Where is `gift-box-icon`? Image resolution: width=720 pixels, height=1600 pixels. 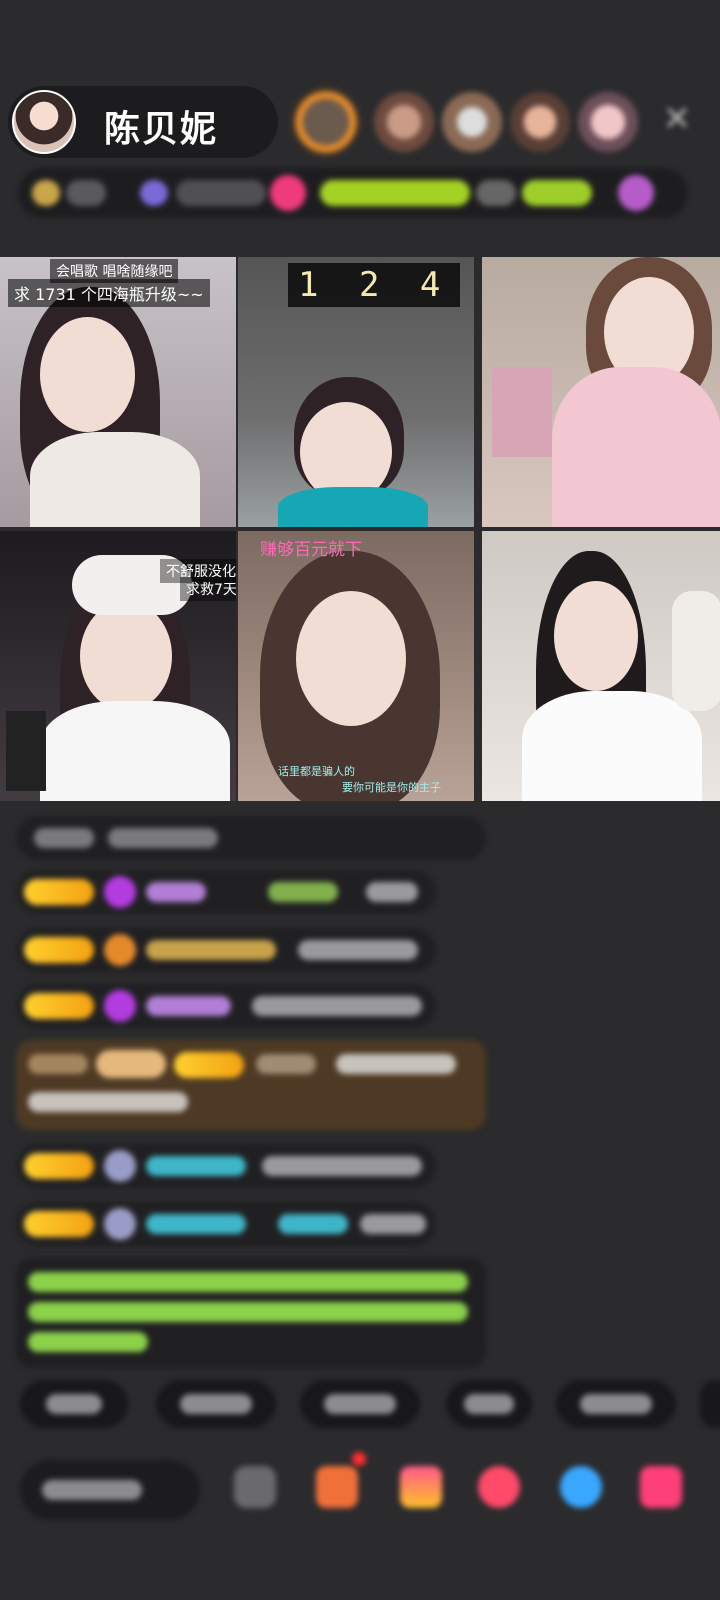 gift-box-icon is located at coordinates (337, 1487).